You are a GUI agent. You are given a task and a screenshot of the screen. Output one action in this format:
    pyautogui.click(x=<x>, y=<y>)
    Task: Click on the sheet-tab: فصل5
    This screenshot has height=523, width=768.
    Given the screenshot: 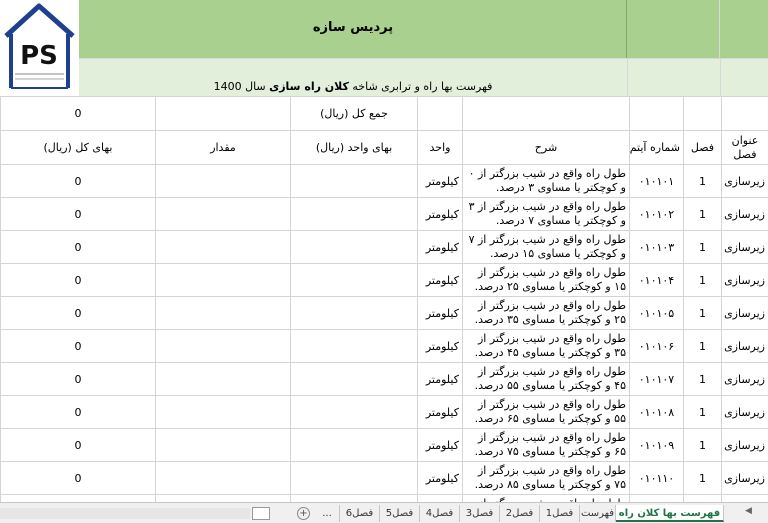 What is the action you would take?
    pyautogui.click(x=400, y=513)
    